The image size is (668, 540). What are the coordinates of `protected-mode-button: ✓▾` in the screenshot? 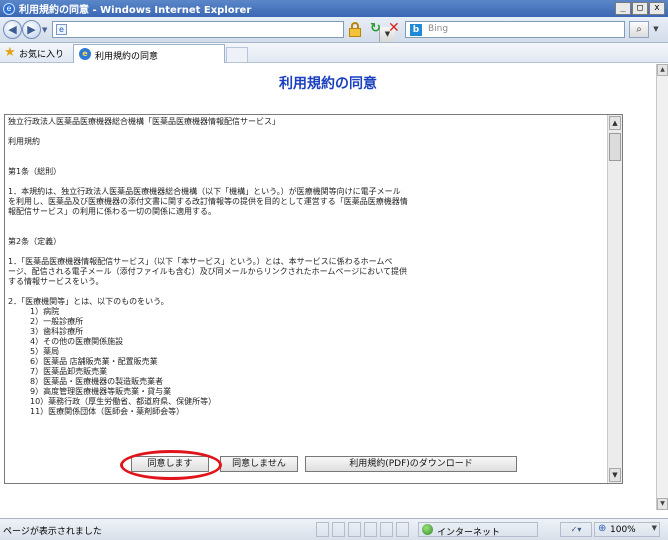 It's located at (576, 529).